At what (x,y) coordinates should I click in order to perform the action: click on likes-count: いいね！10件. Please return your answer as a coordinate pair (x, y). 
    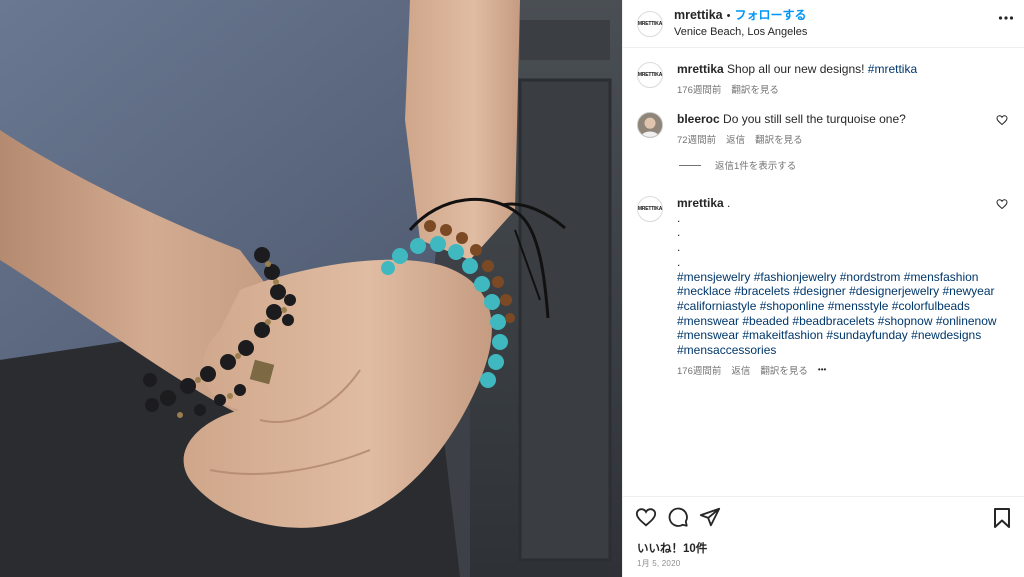
    Looking at the image, I should click on (823, 546).